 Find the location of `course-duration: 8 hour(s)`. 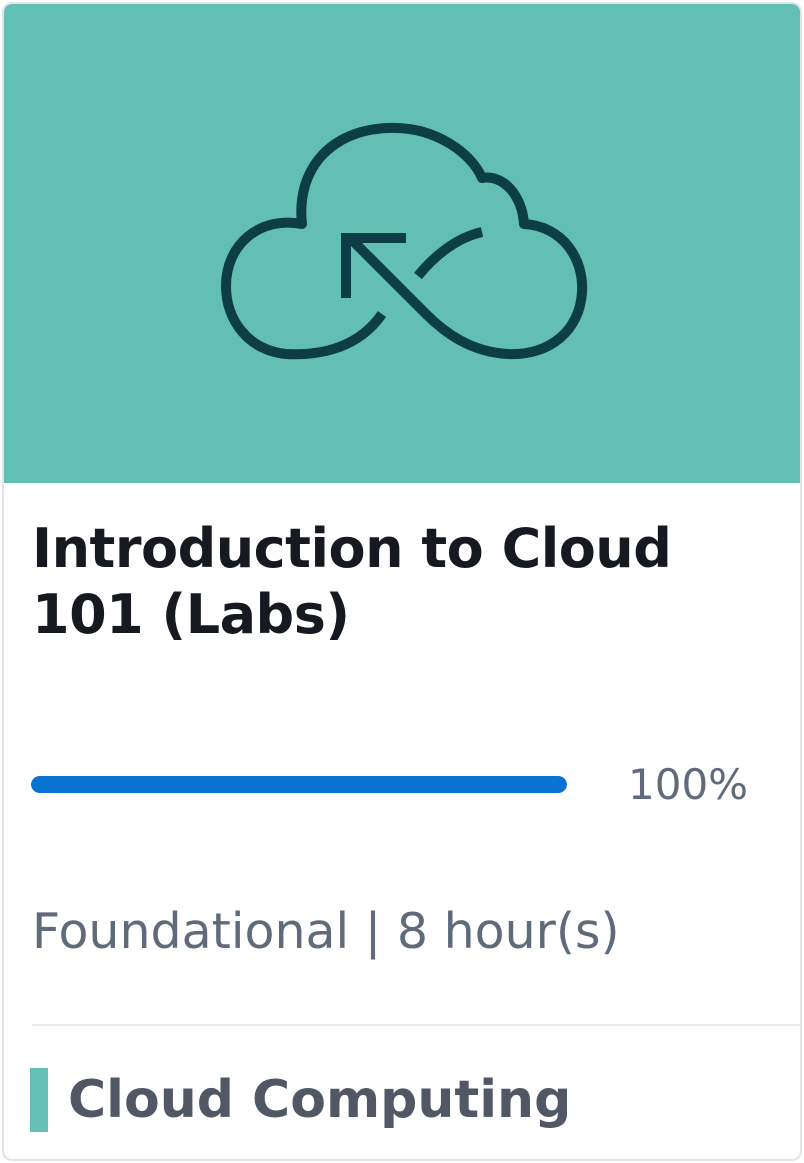

course-duration: 8 hour(s) is located at coordinates (508, 931).